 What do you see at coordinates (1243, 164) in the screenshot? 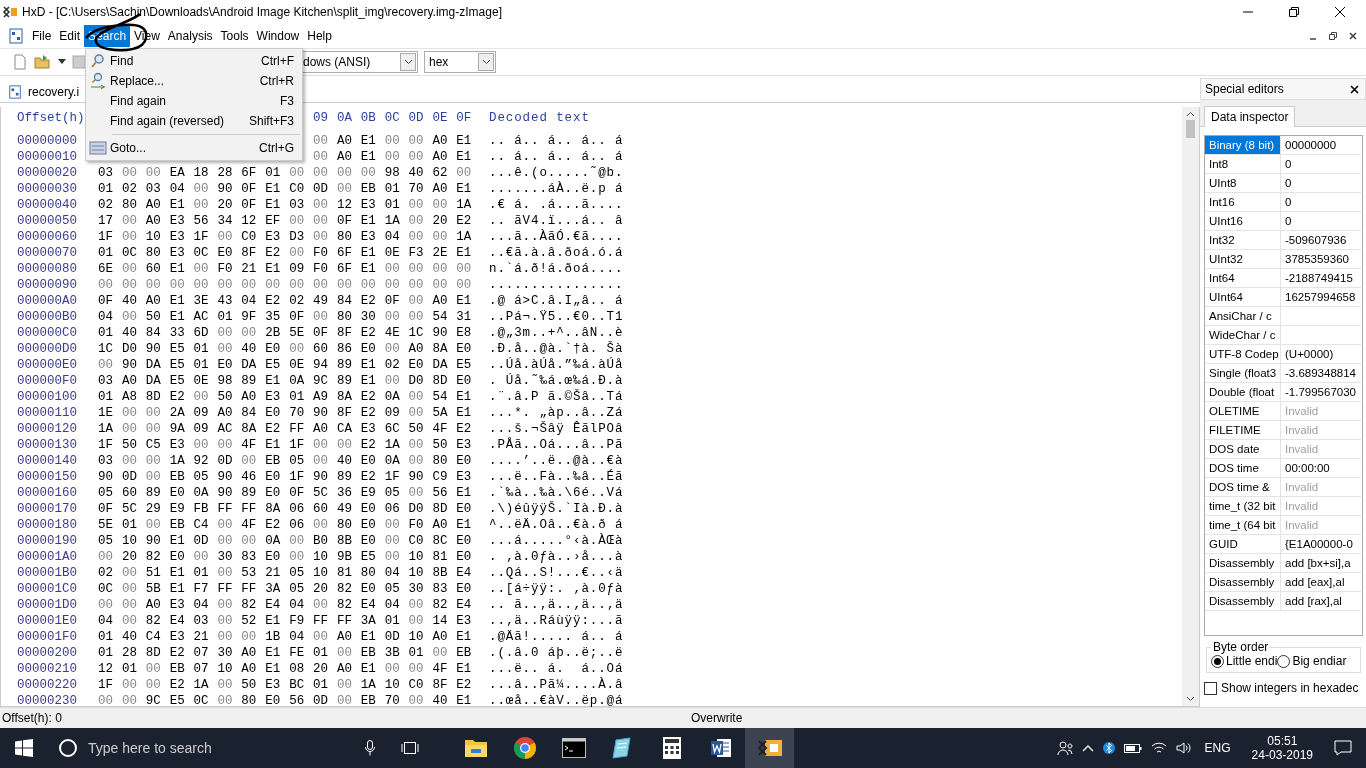
I see `inspector-label: Int8` at bounding box center [1243, 164].